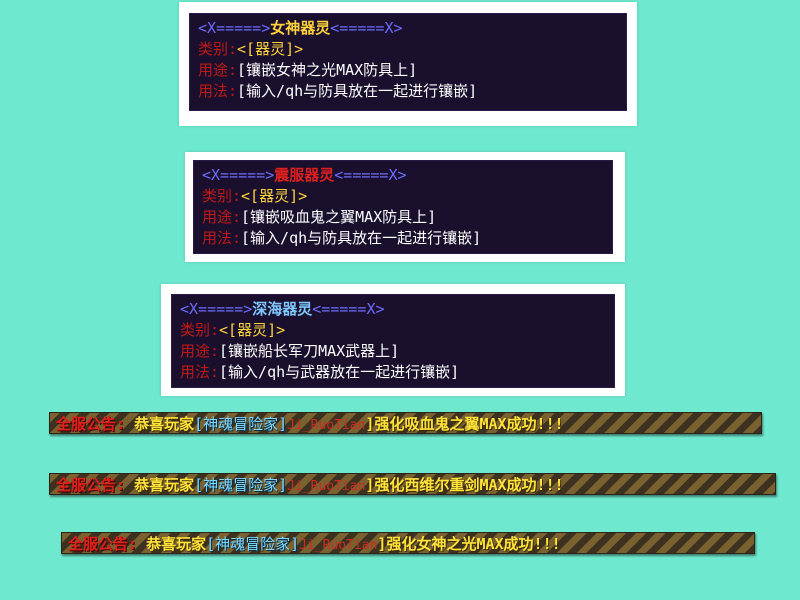 The image size is (800, 600). Describe the element at coordinates (309, 351) in the screenshot. I see `usage-value: [镶嵌船长军刀MAX武器上]` at that location.